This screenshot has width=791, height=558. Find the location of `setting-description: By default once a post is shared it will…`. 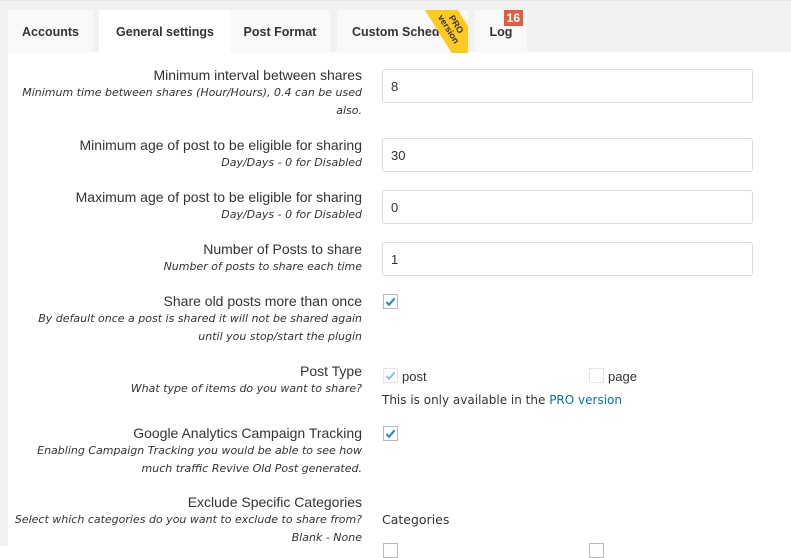

setting-description: By default once a post is shared it will… is located at coordinates (200, 318).